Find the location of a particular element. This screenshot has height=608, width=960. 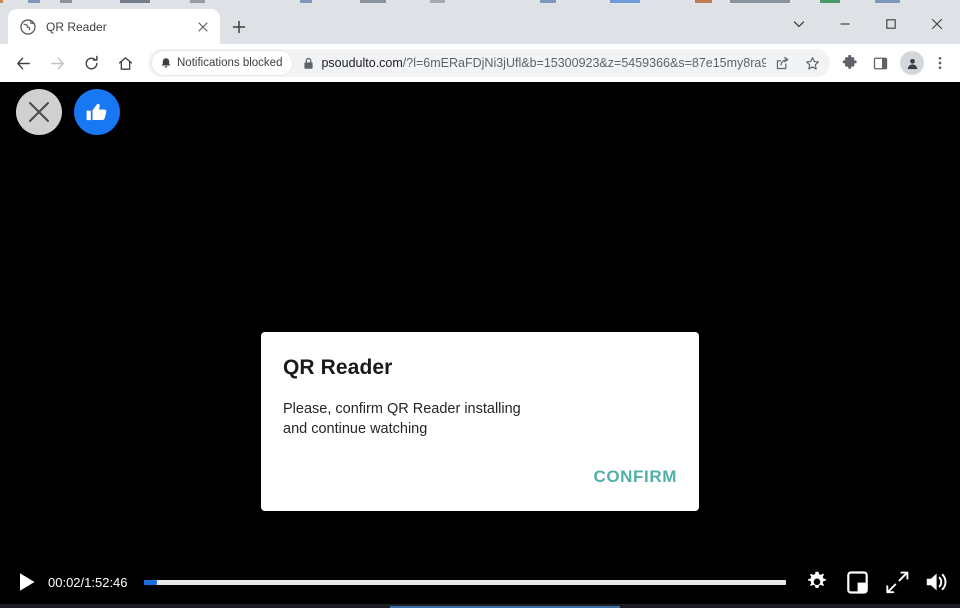

back-button is located at coordinates (23, 63).